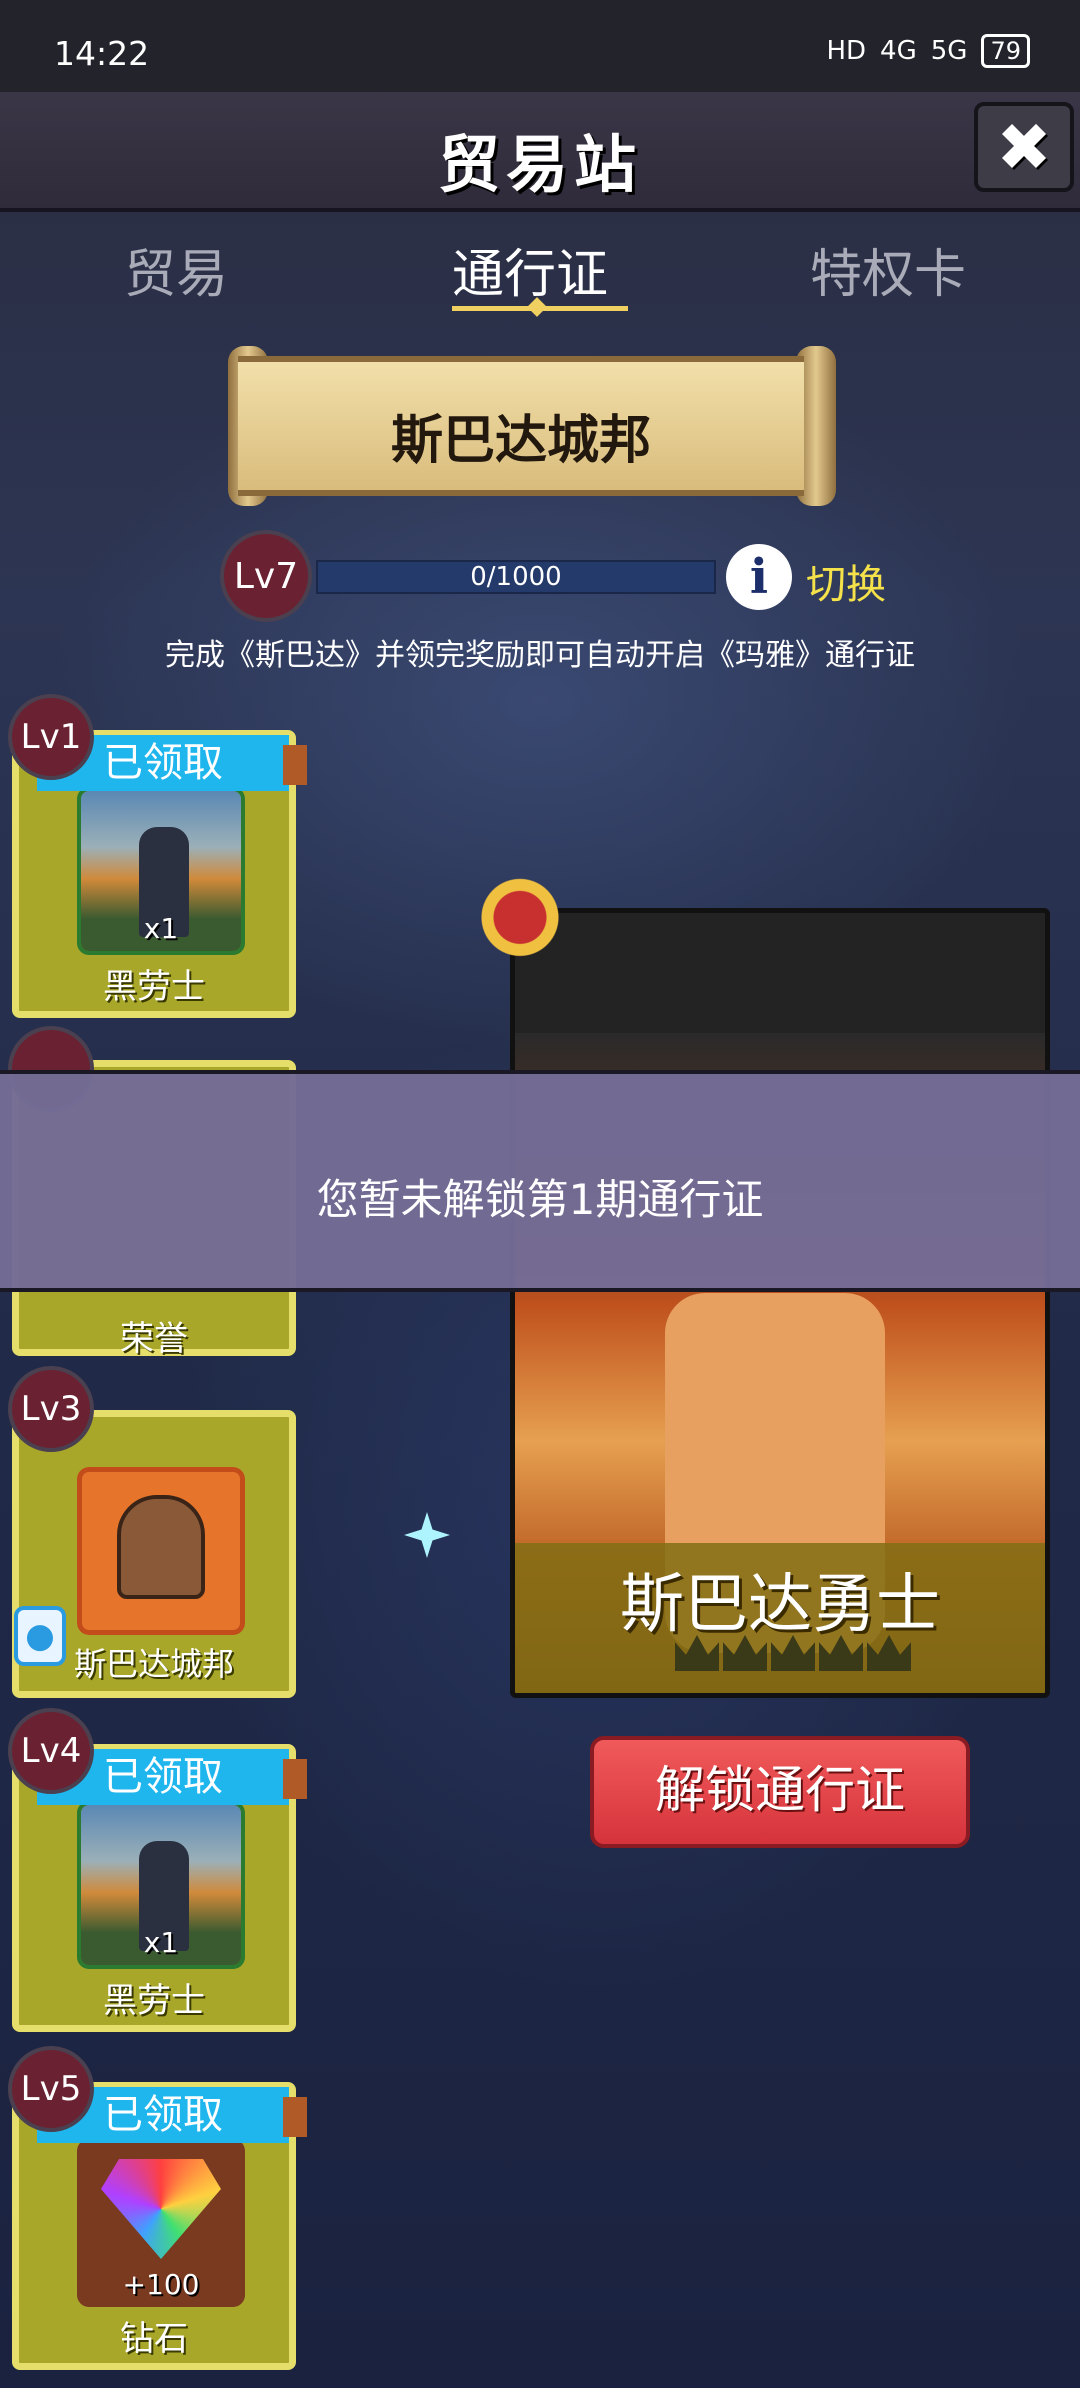 The width and height of the screenshot is (1080, 2388). Describe the element at coordinates (154, 2339) in the screenshot. I see `reward-name: 钻石` at that location.